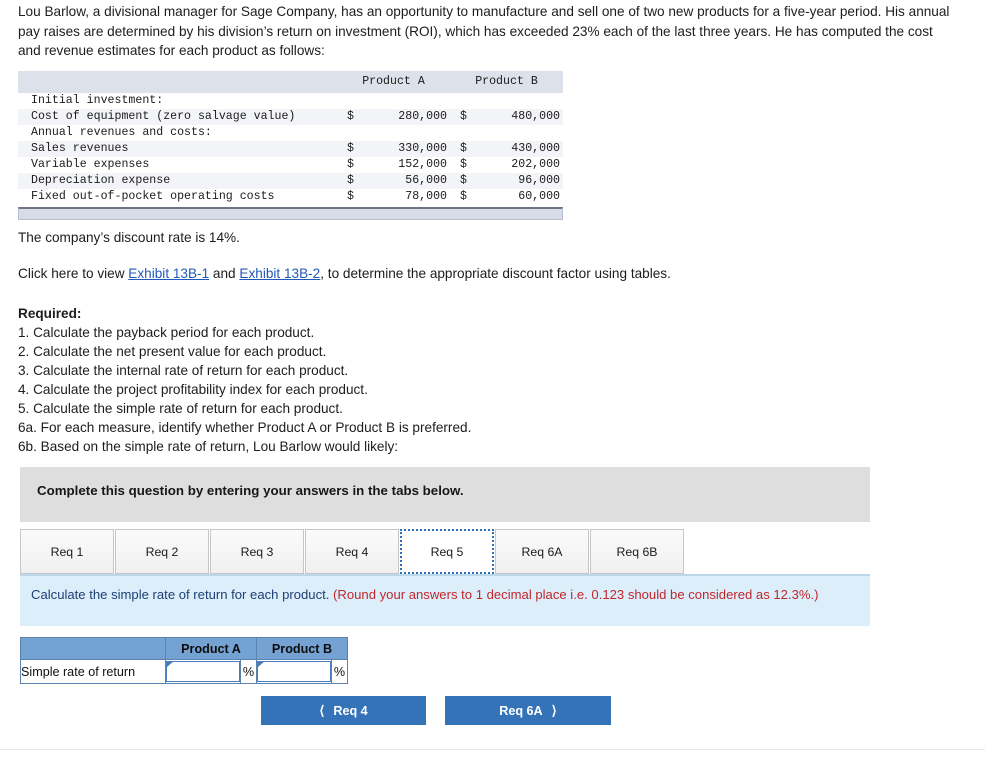 This screenshot has height=757, width=985. Describe the element at coordinates (405, 165) in the screenshot. I see `cell-a-value: 152,000` at that location.